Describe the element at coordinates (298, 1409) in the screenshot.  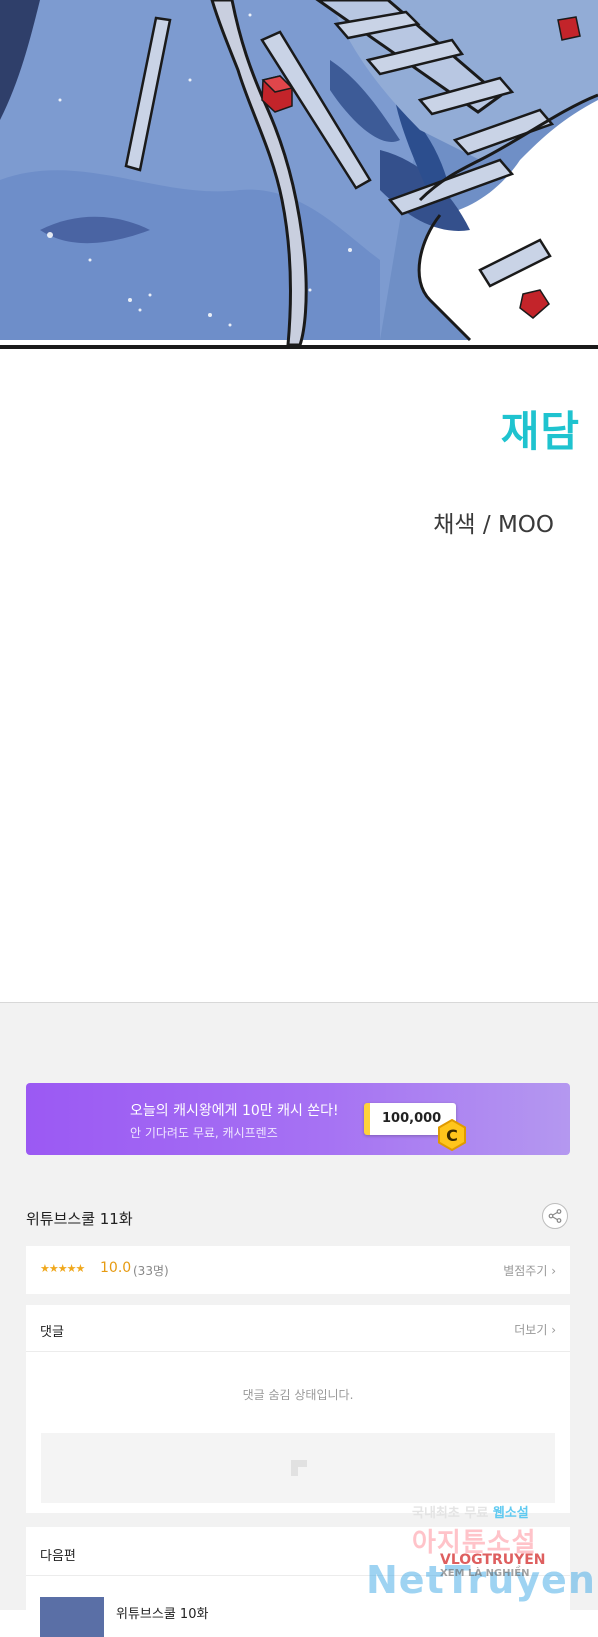
I see `comments-card: 댓글 더보기 › 댓글 숨김 상태입니다.` at that location.